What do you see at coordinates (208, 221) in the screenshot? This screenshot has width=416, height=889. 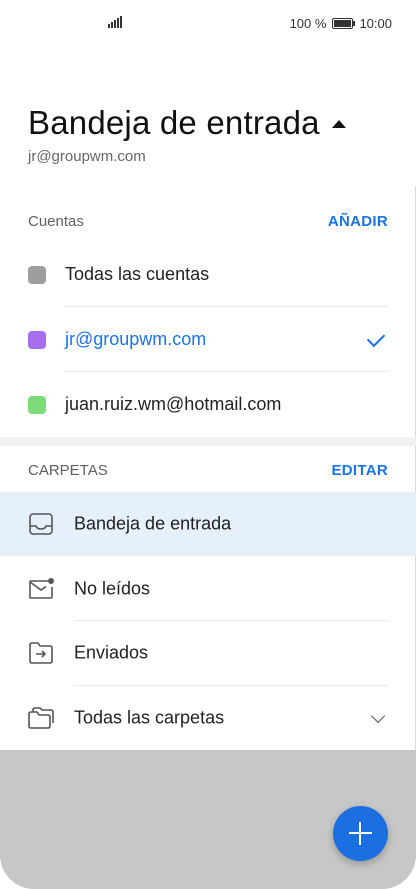 I see `accounts-header: Cuentas AÑADIR` at bounding box center [208, 221].